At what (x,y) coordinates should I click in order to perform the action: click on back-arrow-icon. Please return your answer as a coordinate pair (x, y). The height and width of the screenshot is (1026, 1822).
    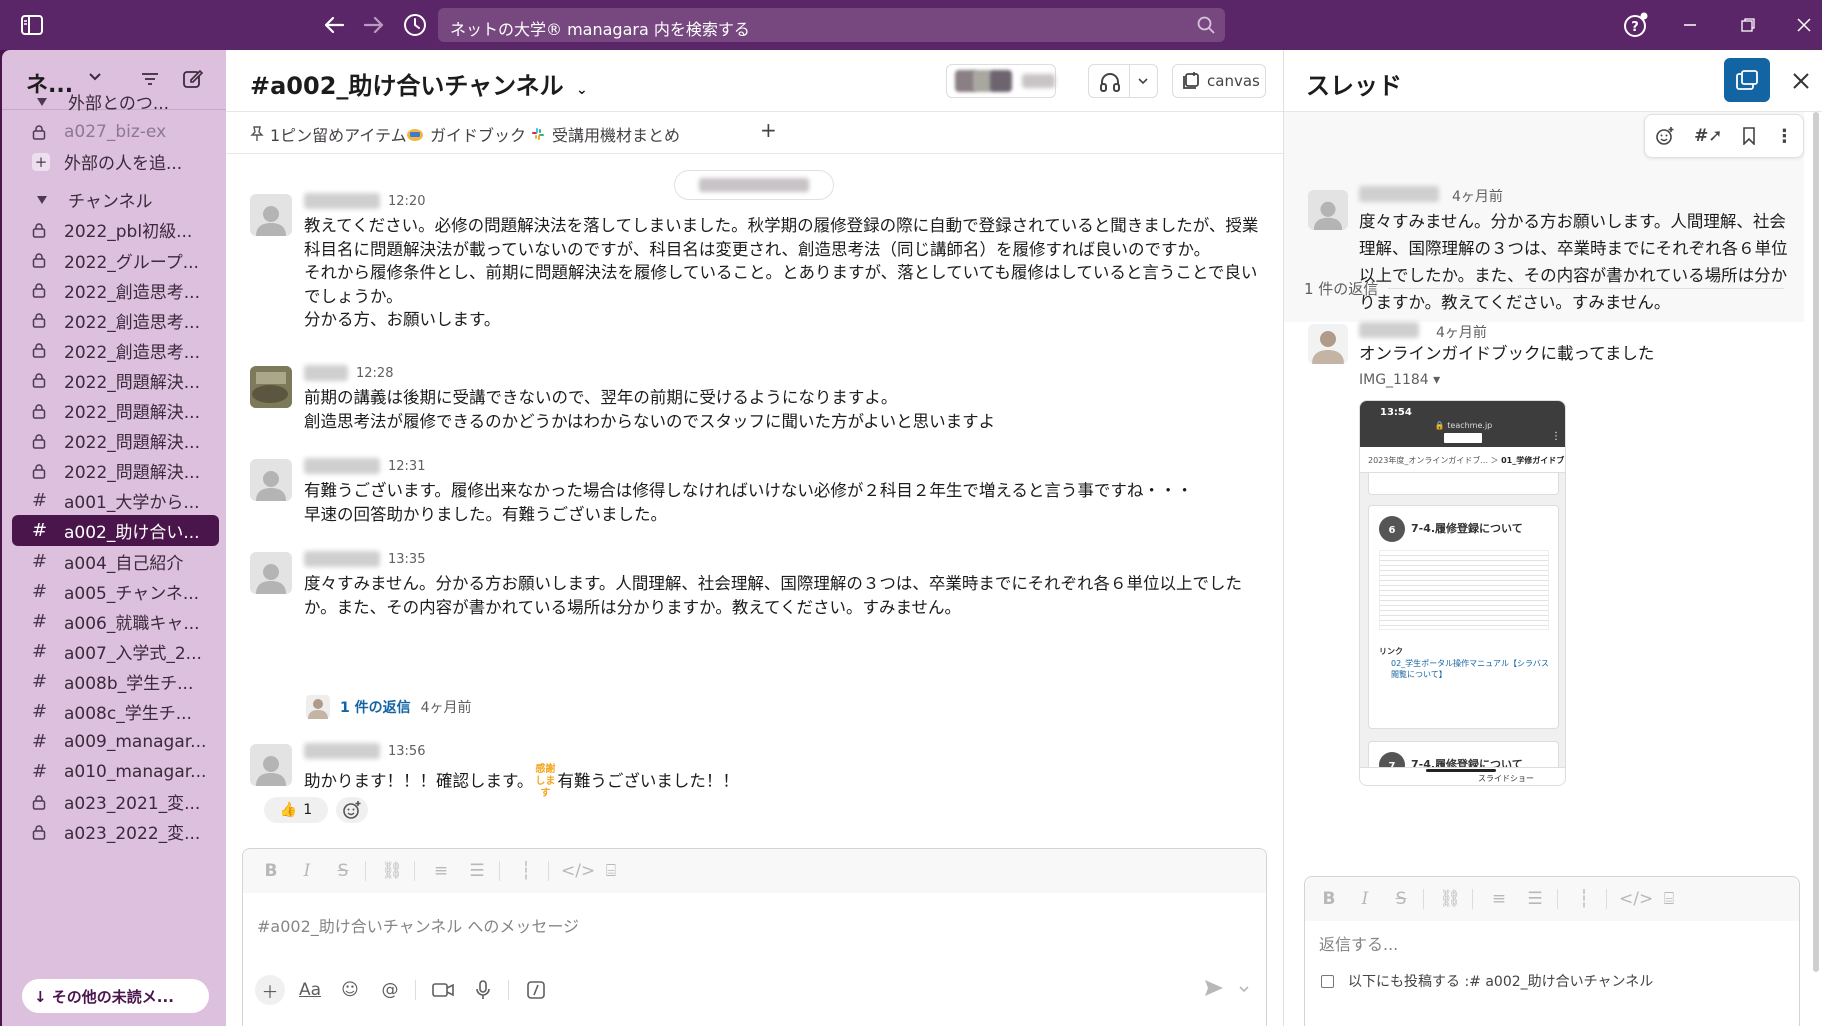
    Looking at the image, I should click on (334, 25).